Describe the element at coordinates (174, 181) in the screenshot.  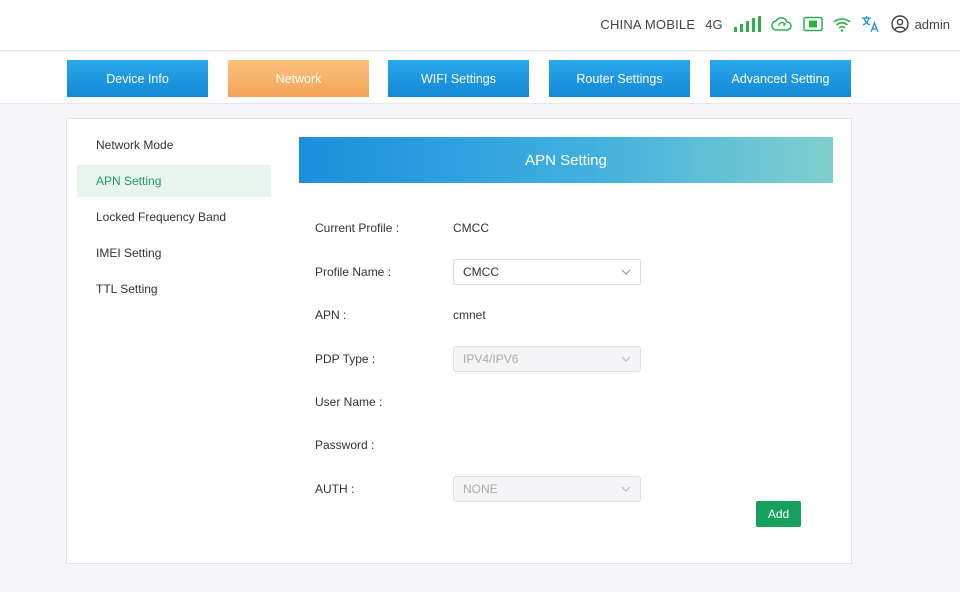
I see `sidebar-item-apn-setting: APN Setting` at that location.